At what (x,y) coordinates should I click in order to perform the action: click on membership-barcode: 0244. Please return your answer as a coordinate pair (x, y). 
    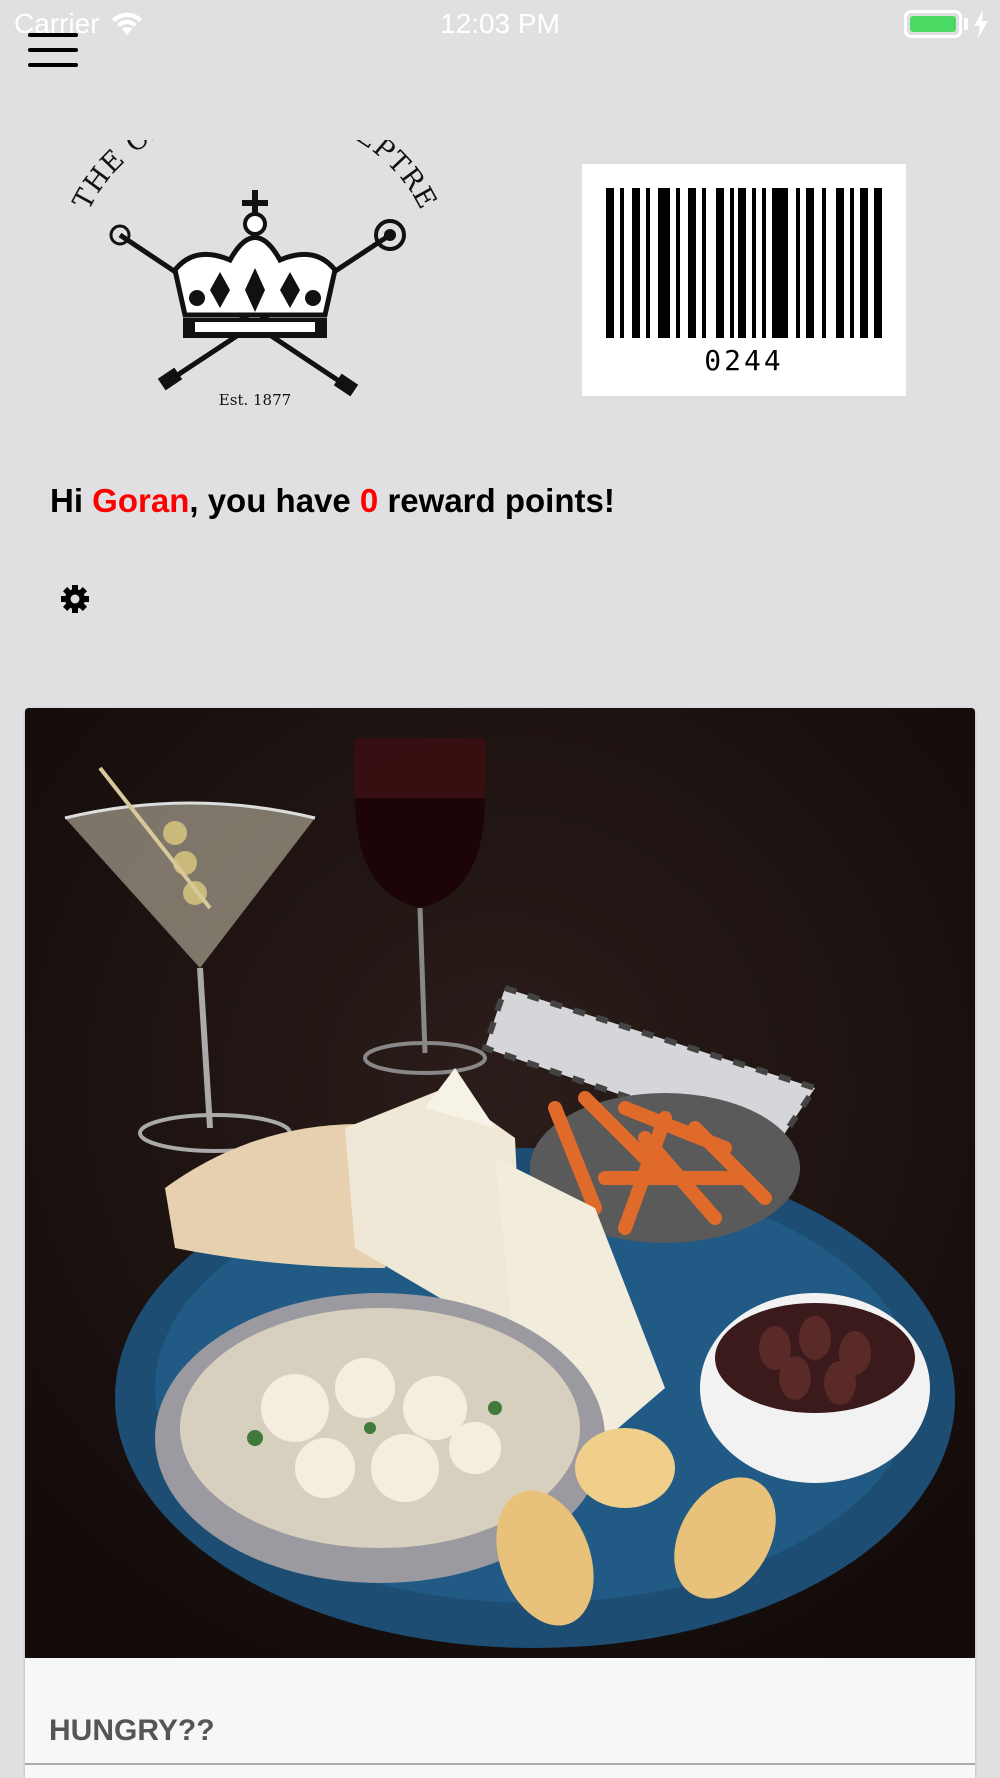
    Looking at the image, I should click on (744, 280).